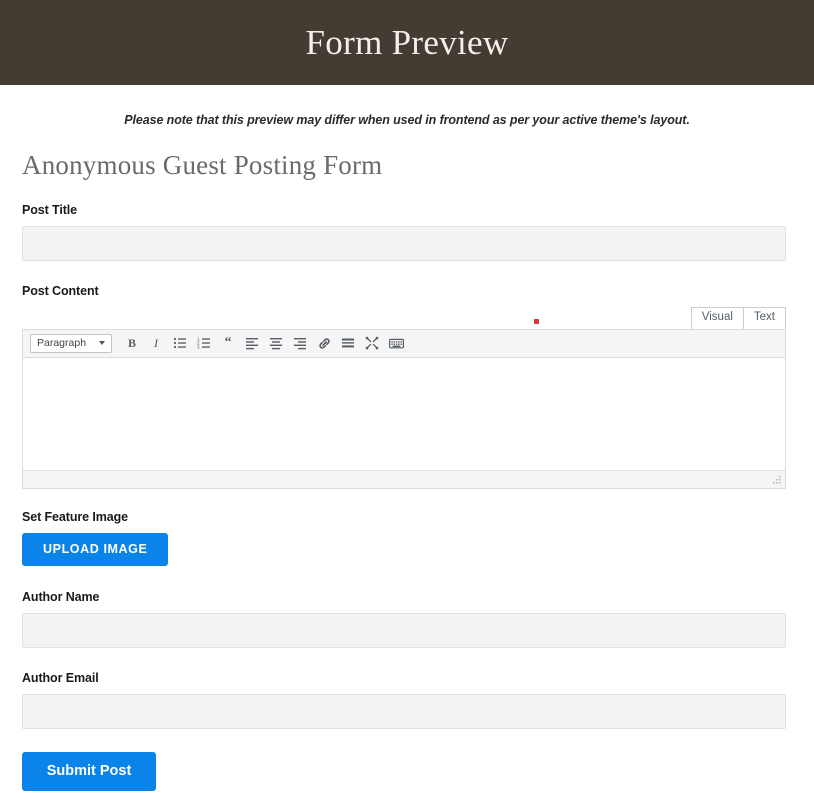 The image size is (814, 809). Describe the element at coordinates (252, 343) in the screenshot. I see `align-left-icon` at that location.